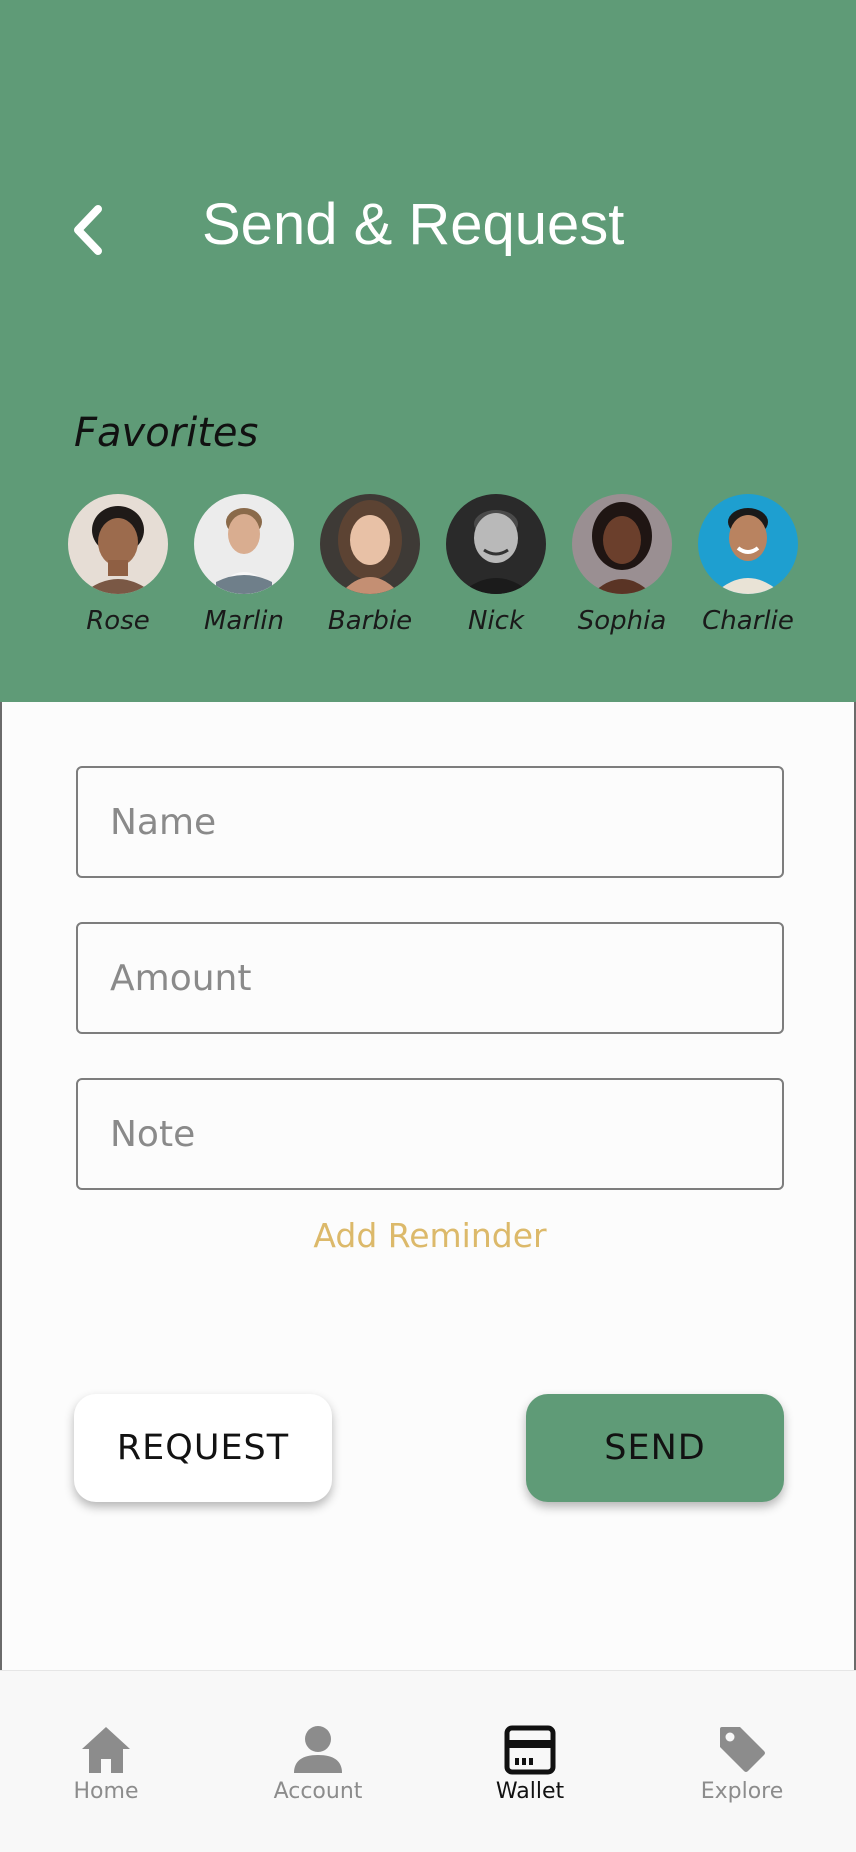 Image resolution: width=856 pixels, height=1852 pixels. I want to click on nav-label: Explore, so click(742, 1791).